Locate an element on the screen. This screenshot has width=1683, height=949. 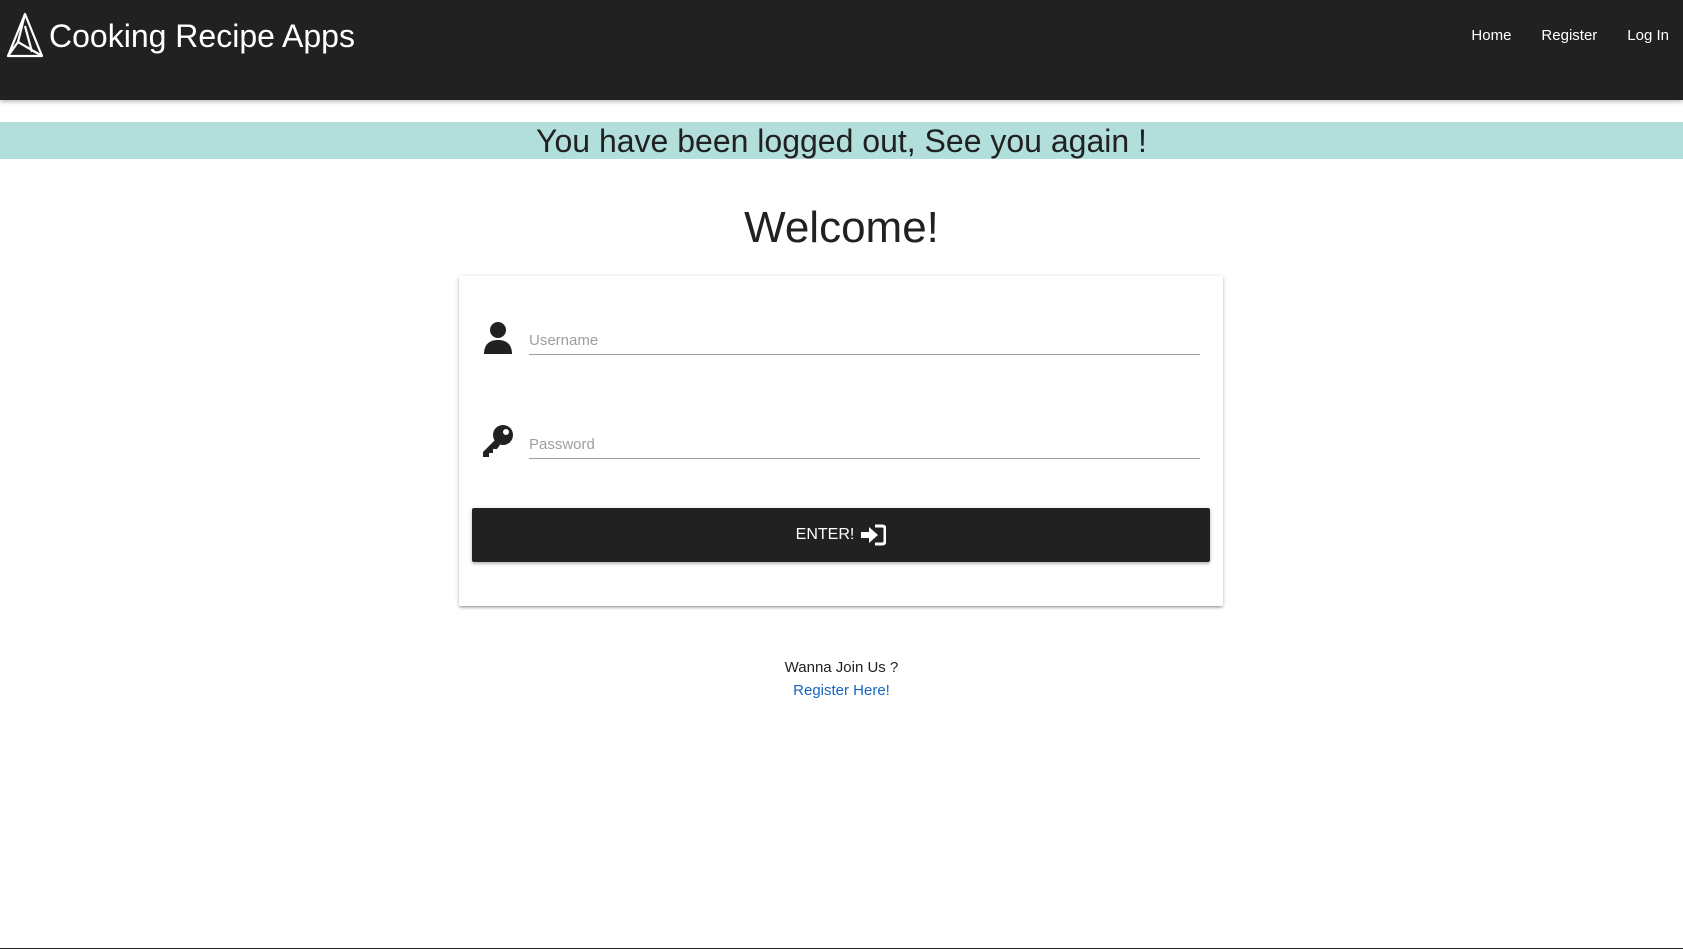
join-section: Wanna Join Us ? Register Here! is located at coordinates (841, 679).